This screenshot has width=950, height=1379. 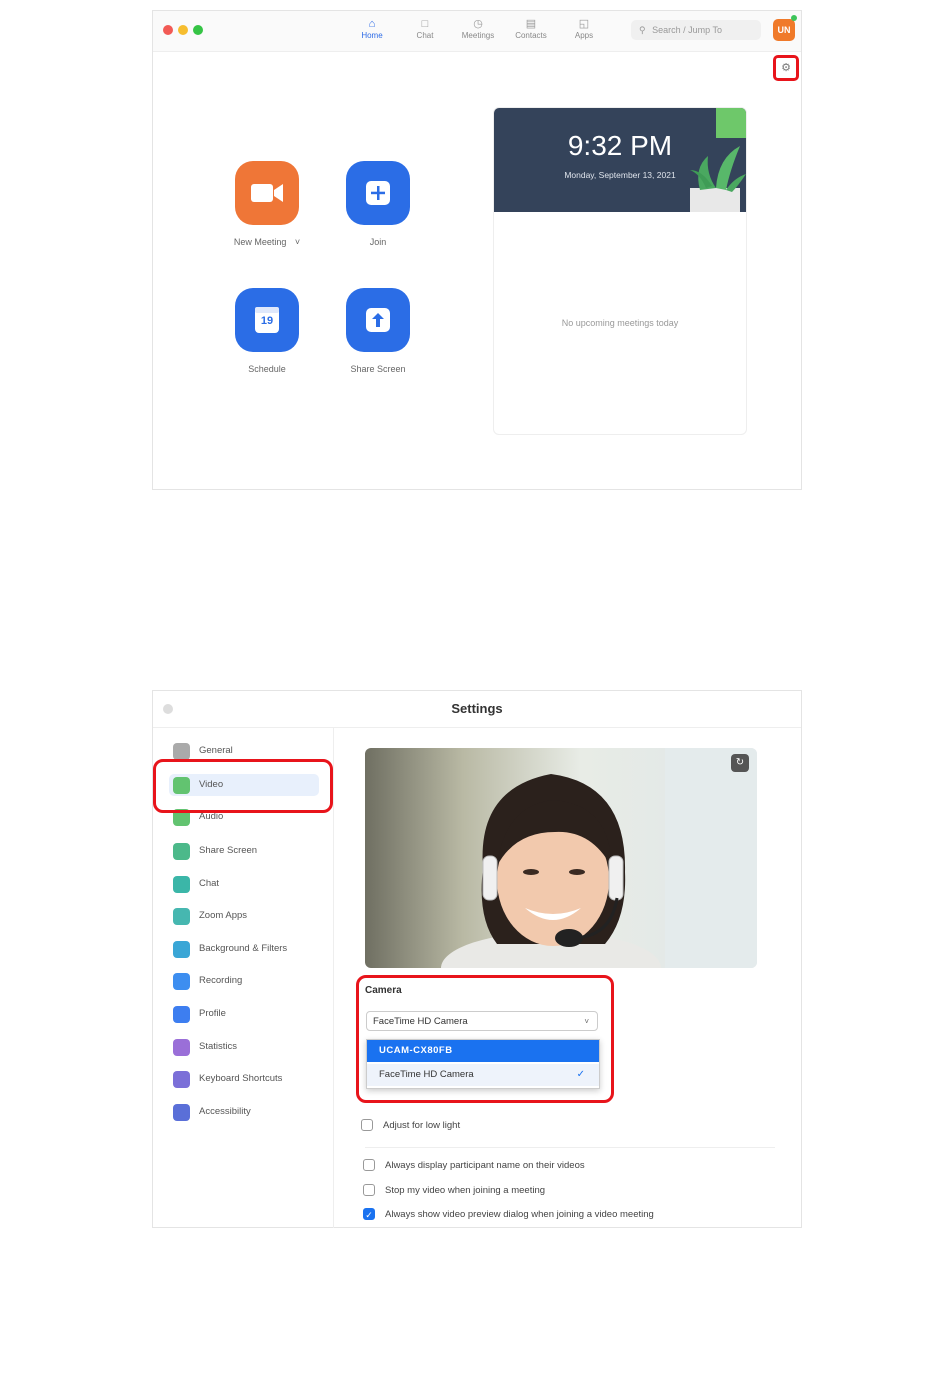 What do you see at coordinates (378, 369) in the screenshot?
I see `share-screen-label: Share Screen` at bounding box center [378, 369].